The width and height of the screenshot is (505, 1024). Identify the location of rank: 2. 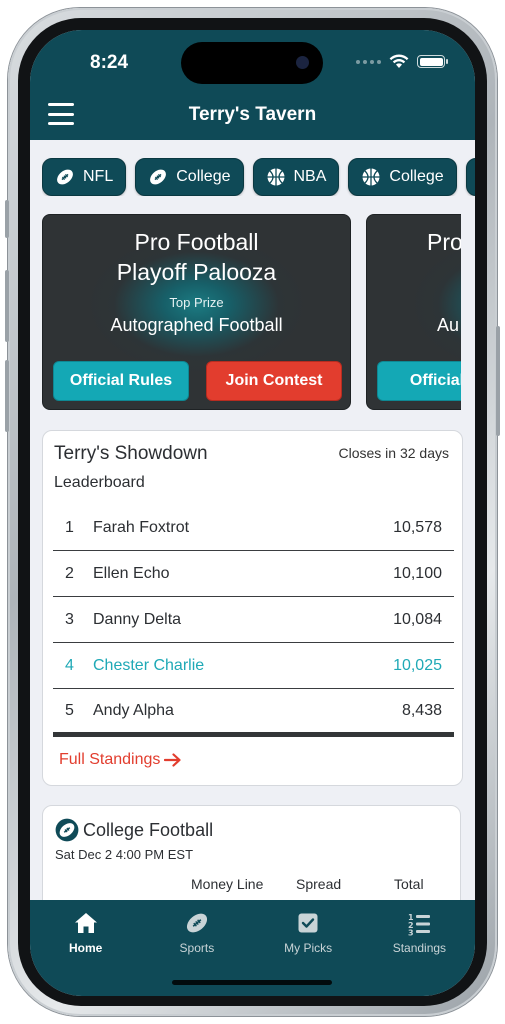
(69, 573).